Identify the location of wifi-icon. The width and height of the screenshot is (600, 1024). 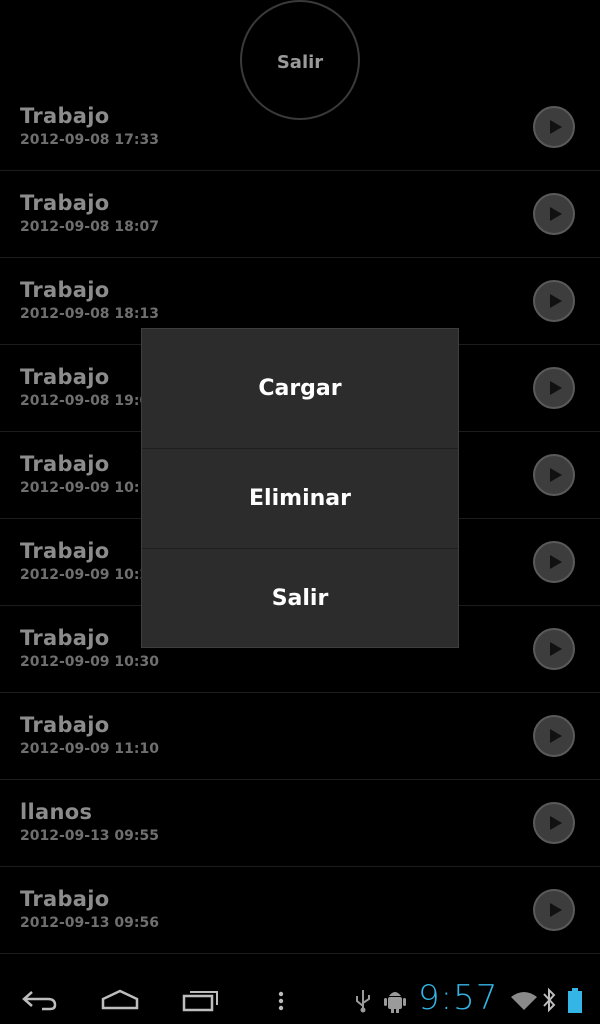
(524, 1001).